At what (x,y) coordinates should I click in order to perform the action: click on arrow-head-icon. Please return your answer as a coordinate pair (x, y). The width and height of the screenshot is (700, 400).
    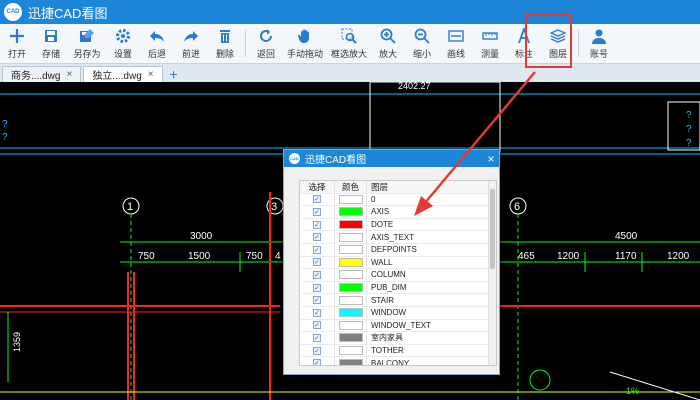
    Looking at the image, I should click on (423, 206).